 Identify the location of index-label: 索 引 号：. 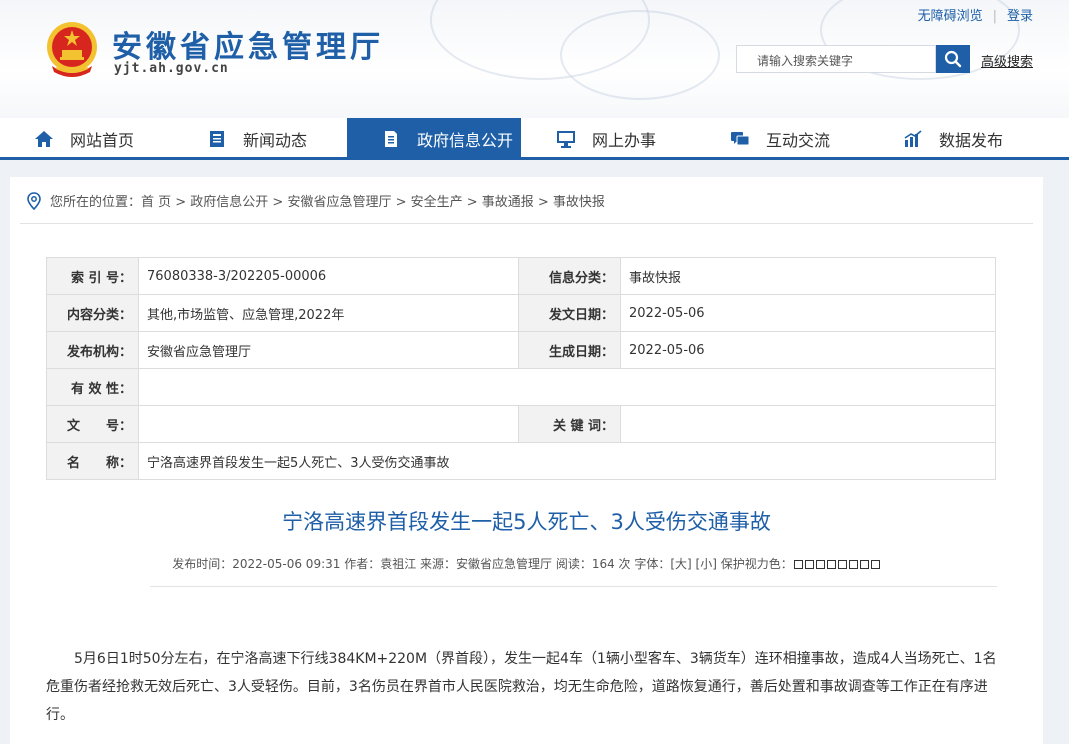
(92, 276).